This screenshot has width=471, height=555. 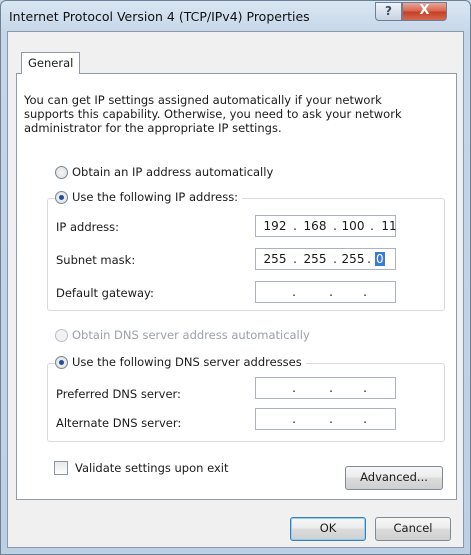 What do you see at coordinates (389, 226) in the screenshot?
I see `ip-octet-4: 11` at bounding box center [389, 226].